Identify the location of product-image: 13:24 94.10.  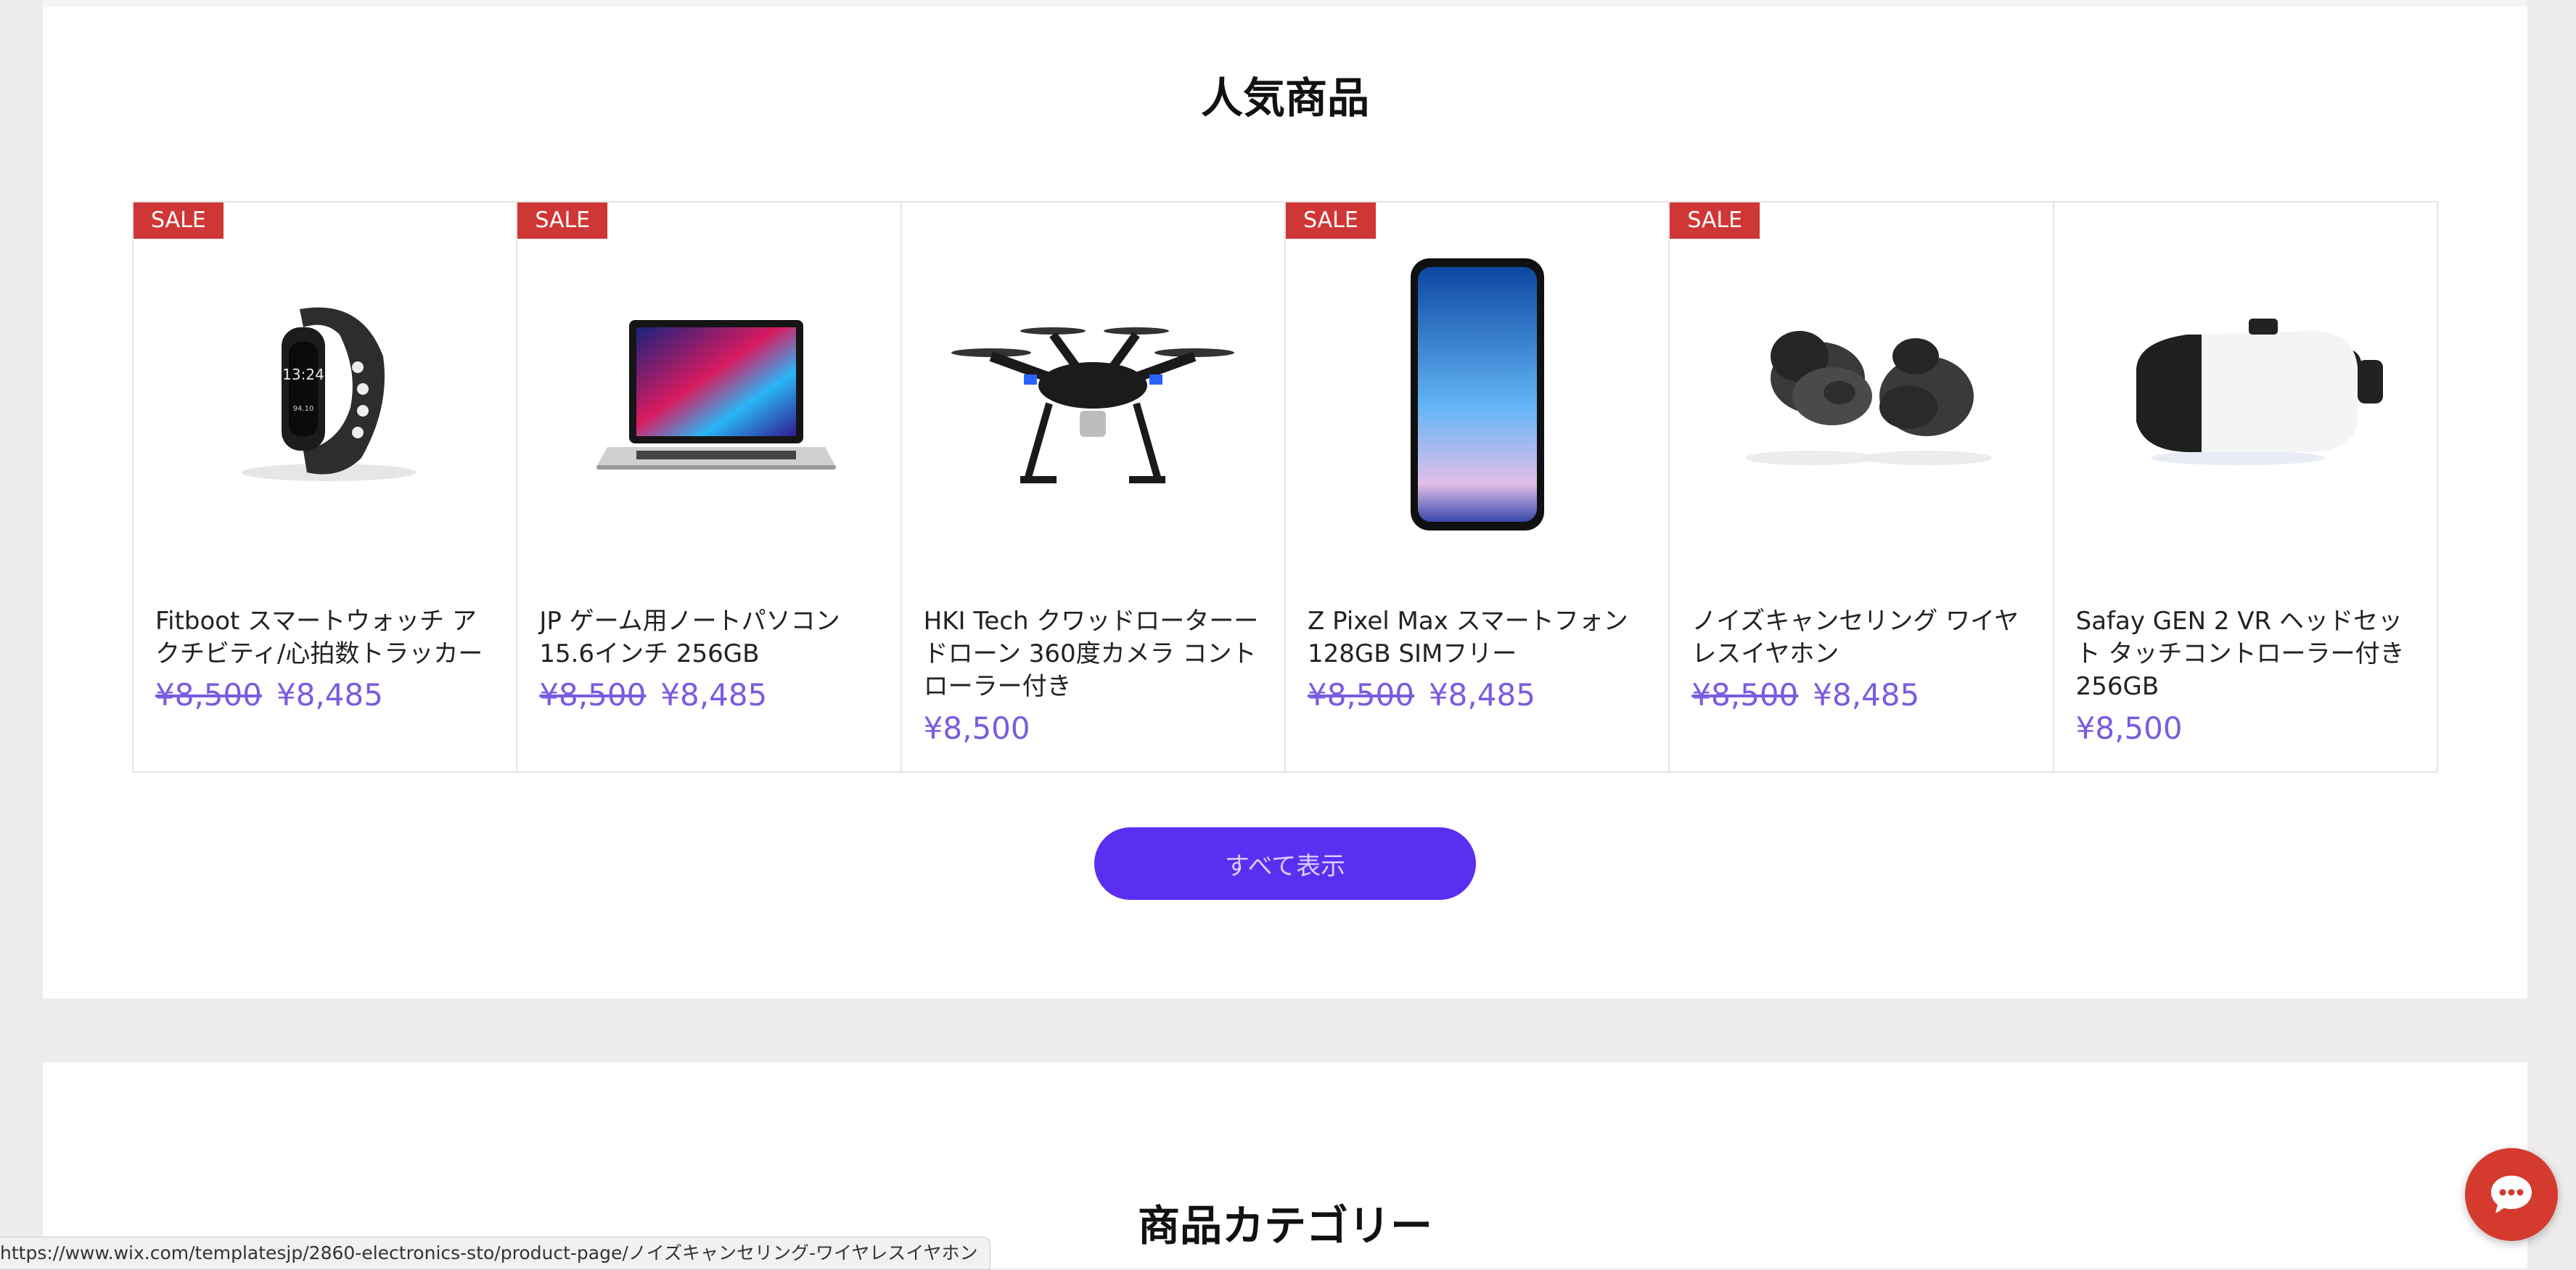
(325, 393).